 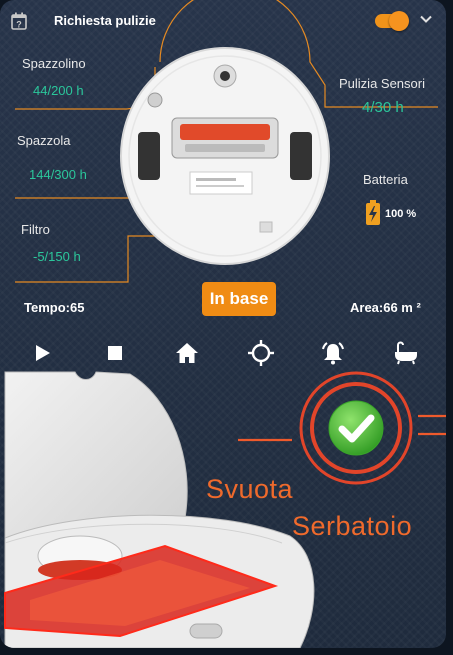 What do you see at coordinates (333, 353) in the screenshot?
I see `alarm-bell-icon` at bounding box center [333, 353].